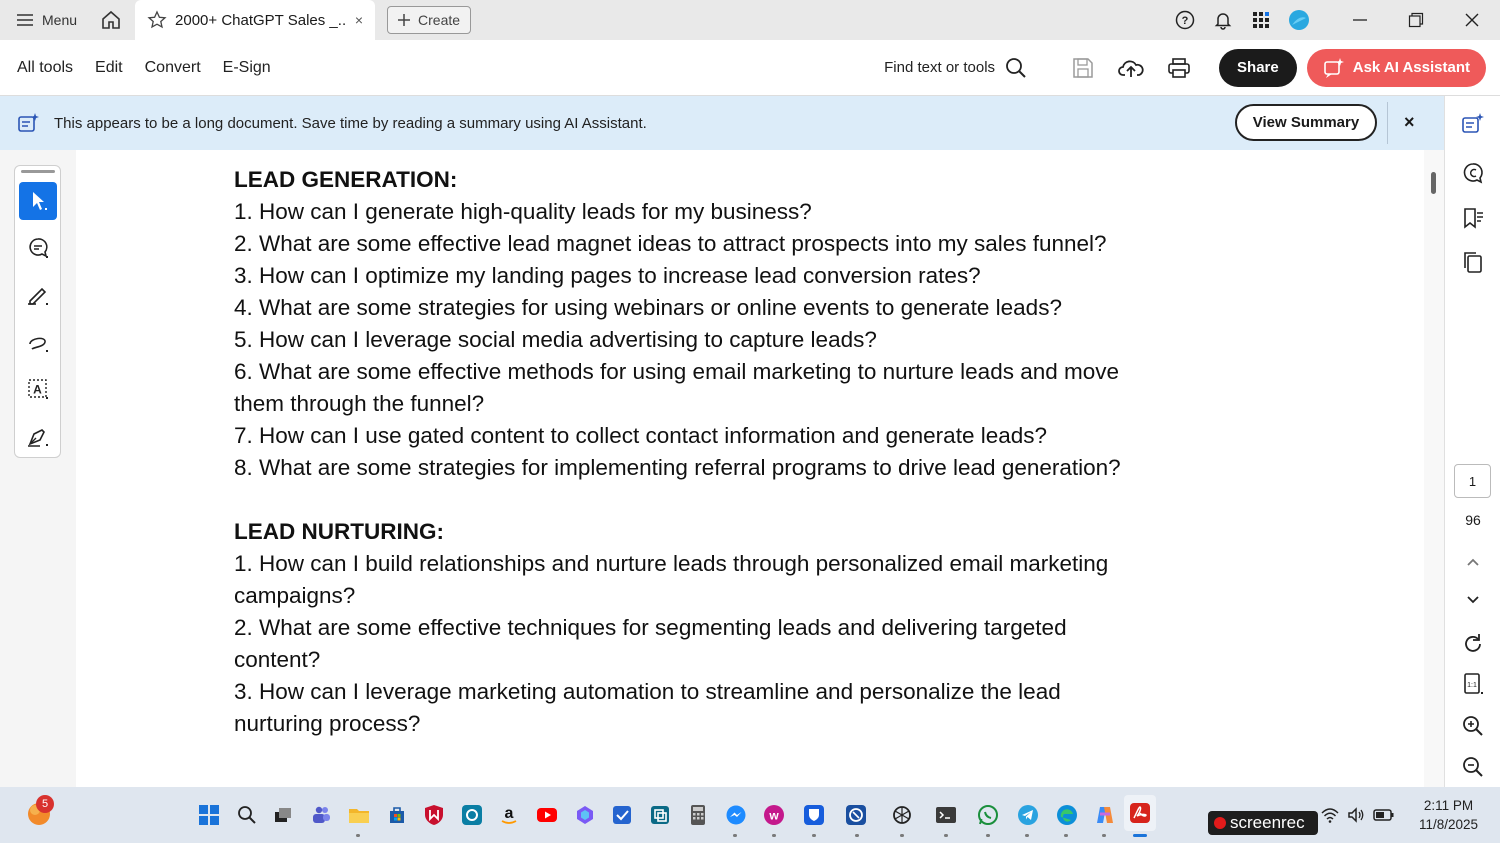 This screenshot has height=843, width=1500. Describe the element at coordinates (547, 815) in the screenshot. I see `youtube-icon` at that location.